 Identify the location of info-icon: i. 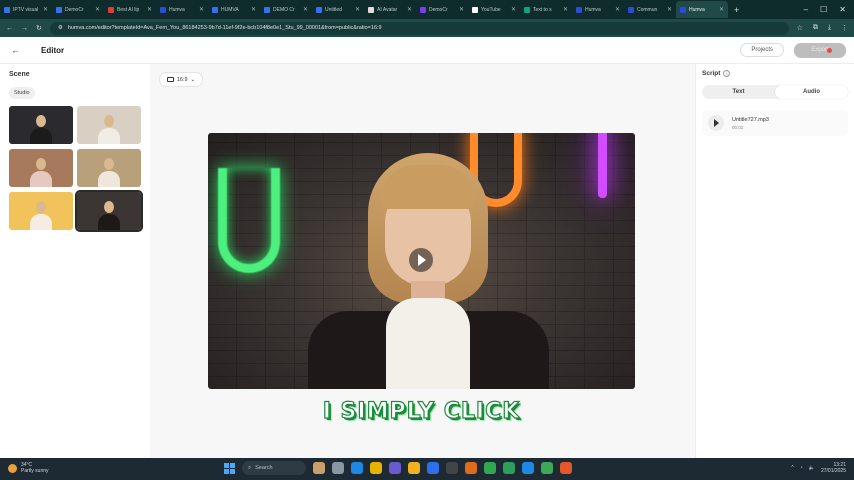
(727, 73).